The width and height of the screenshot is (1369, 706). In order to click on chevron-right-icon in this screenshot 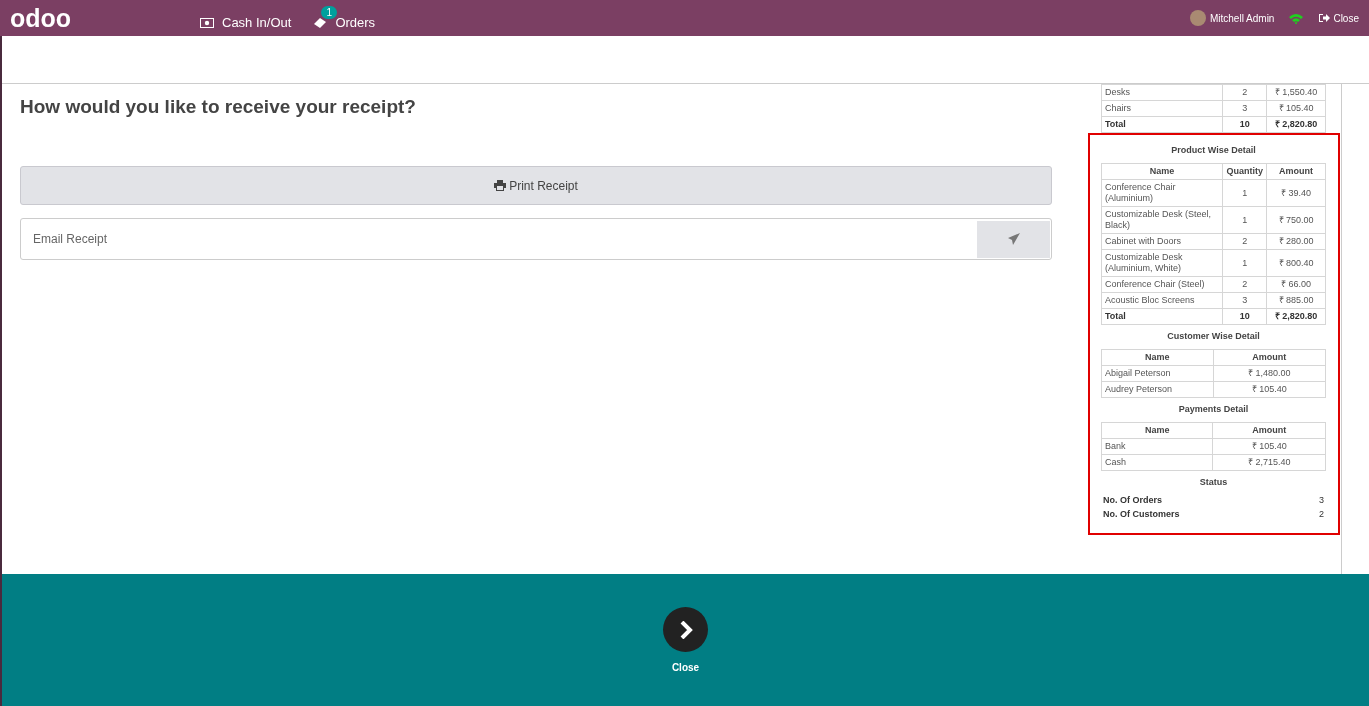, I will do `click(685, 629)`.